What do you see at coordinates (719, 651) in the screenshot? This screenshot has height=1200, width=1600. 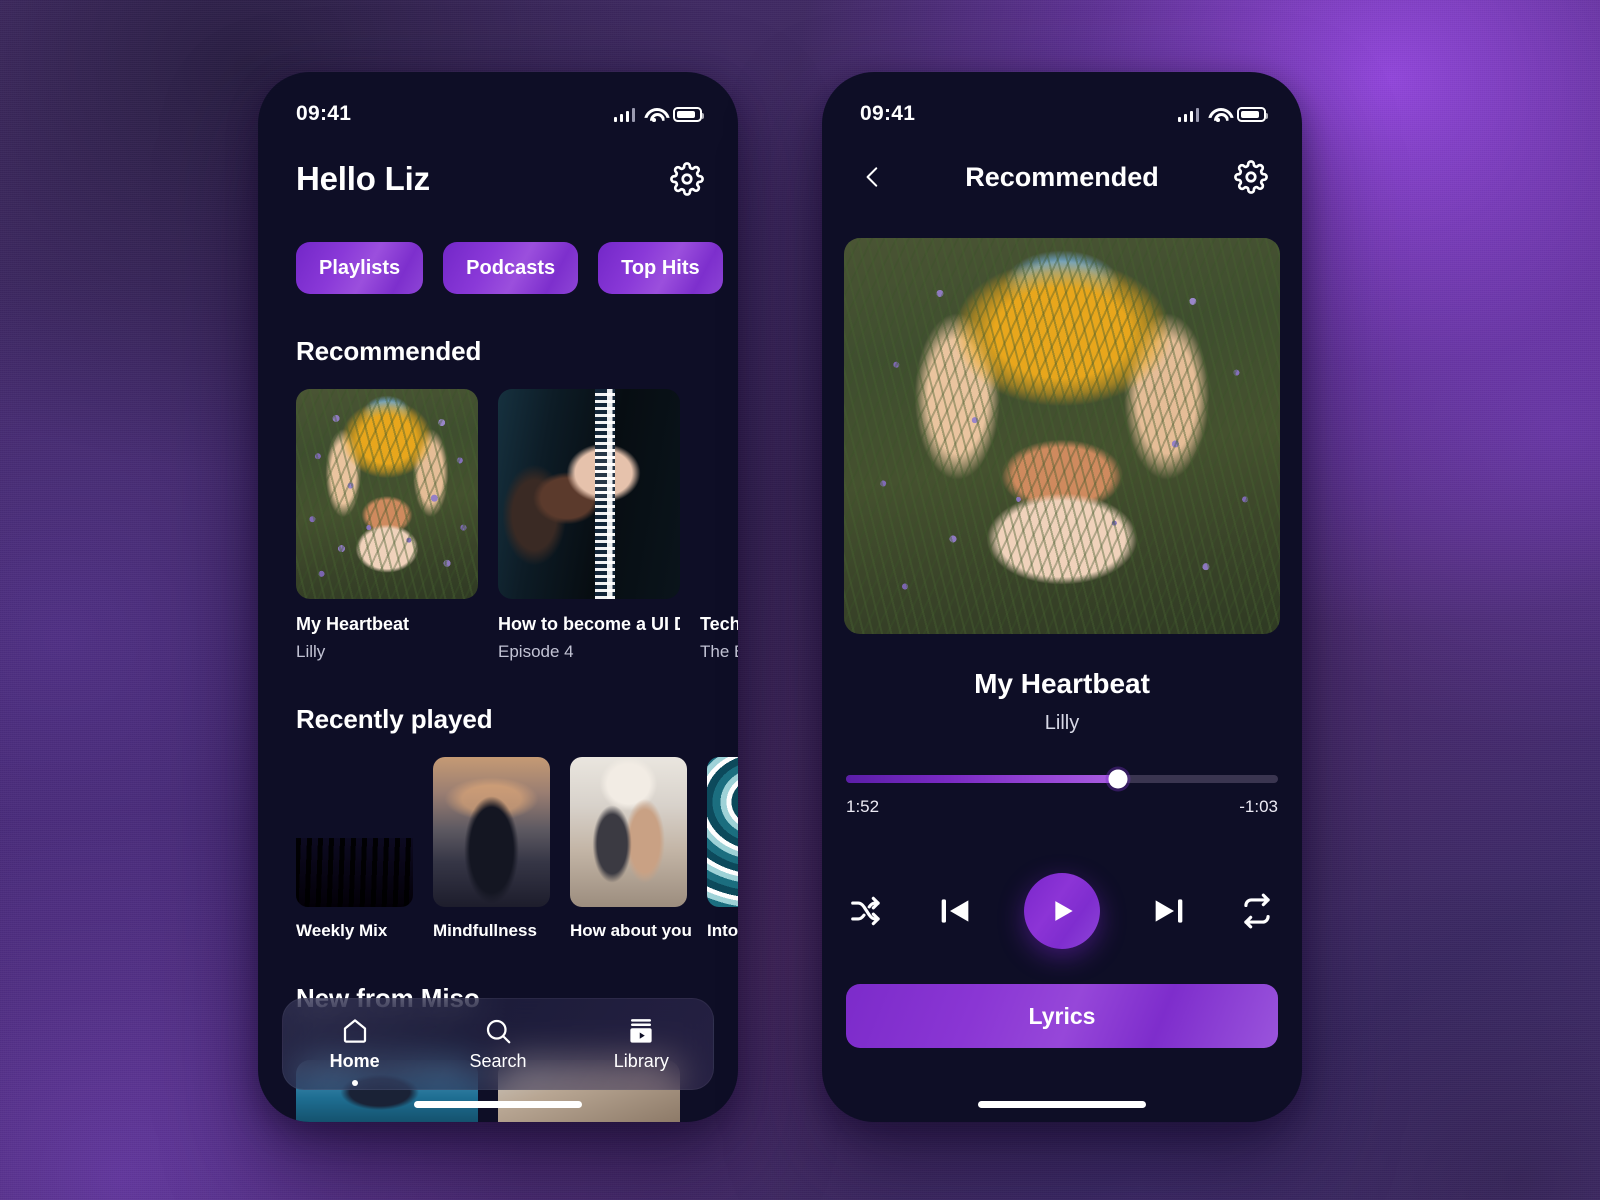 I see `card-subtitle: The Bols` at bounding box center [719, 651].